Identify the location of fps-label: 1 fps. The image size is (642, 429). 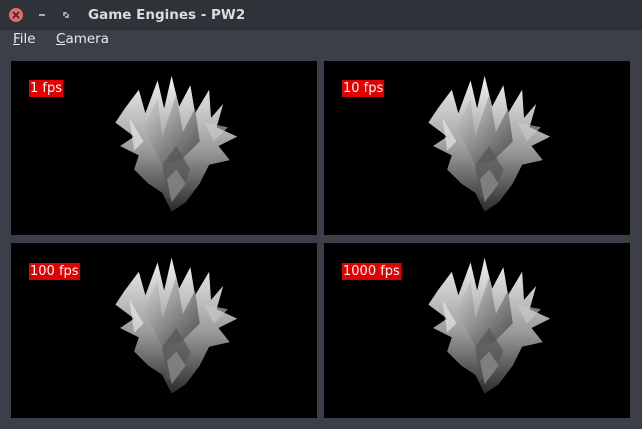
(46, 88).